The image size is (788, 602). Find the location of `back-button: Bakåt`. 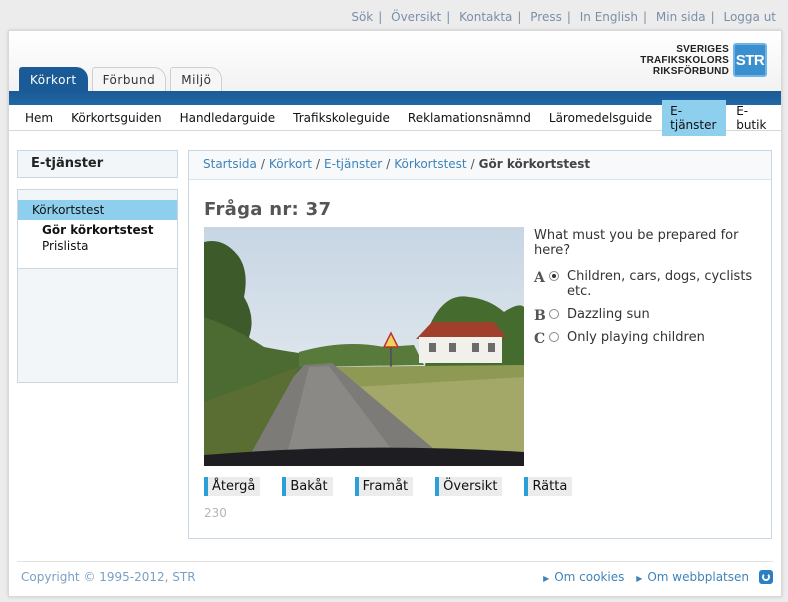

back-button: Bakåt is located at coordinates (307, 486).